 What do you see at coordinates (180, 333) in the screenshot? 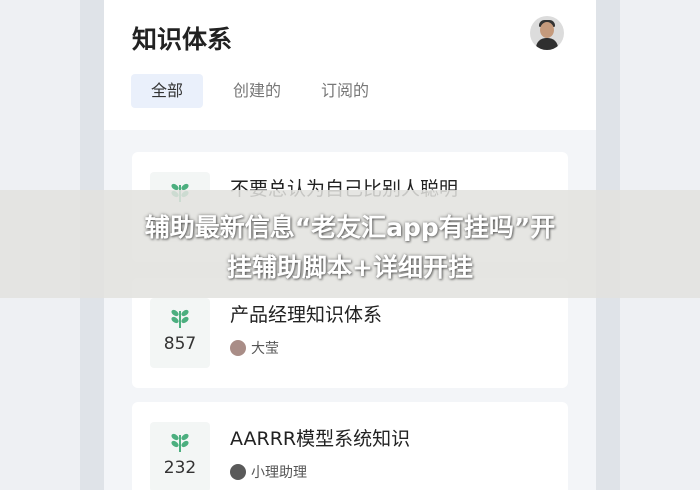
I see `card-thumbnail: 857` at bounding box center [180, 333].